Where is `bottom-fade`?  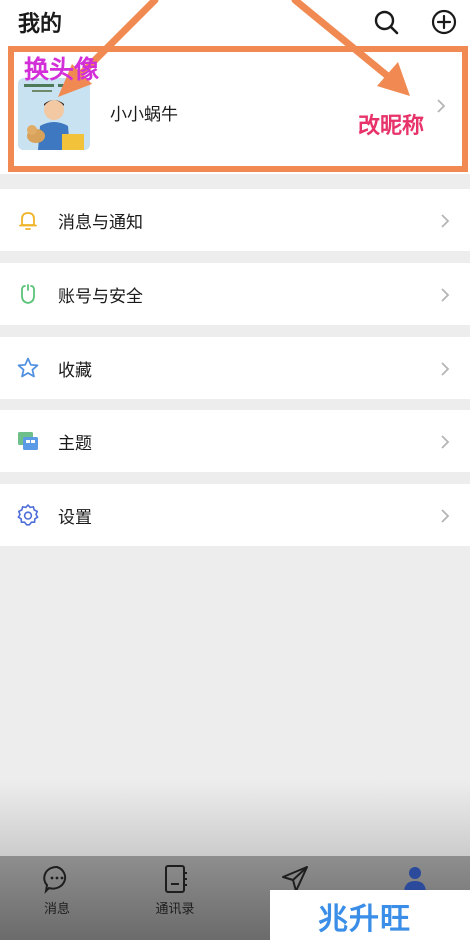 bottom-fade is located at coordinates (235, 818).